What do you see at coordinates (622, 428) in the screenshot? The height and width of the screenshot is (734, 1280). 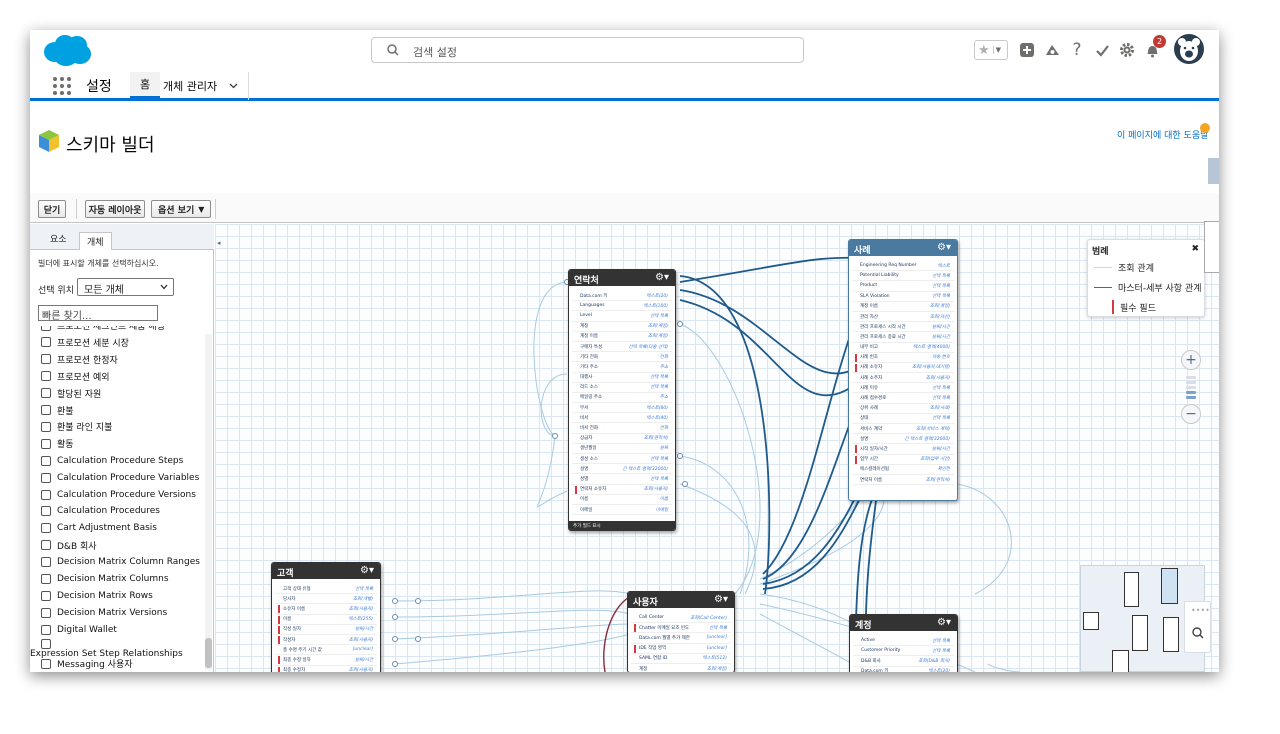 I see `field-row: 비서 전화 전화` at bounding box center [622, 428].